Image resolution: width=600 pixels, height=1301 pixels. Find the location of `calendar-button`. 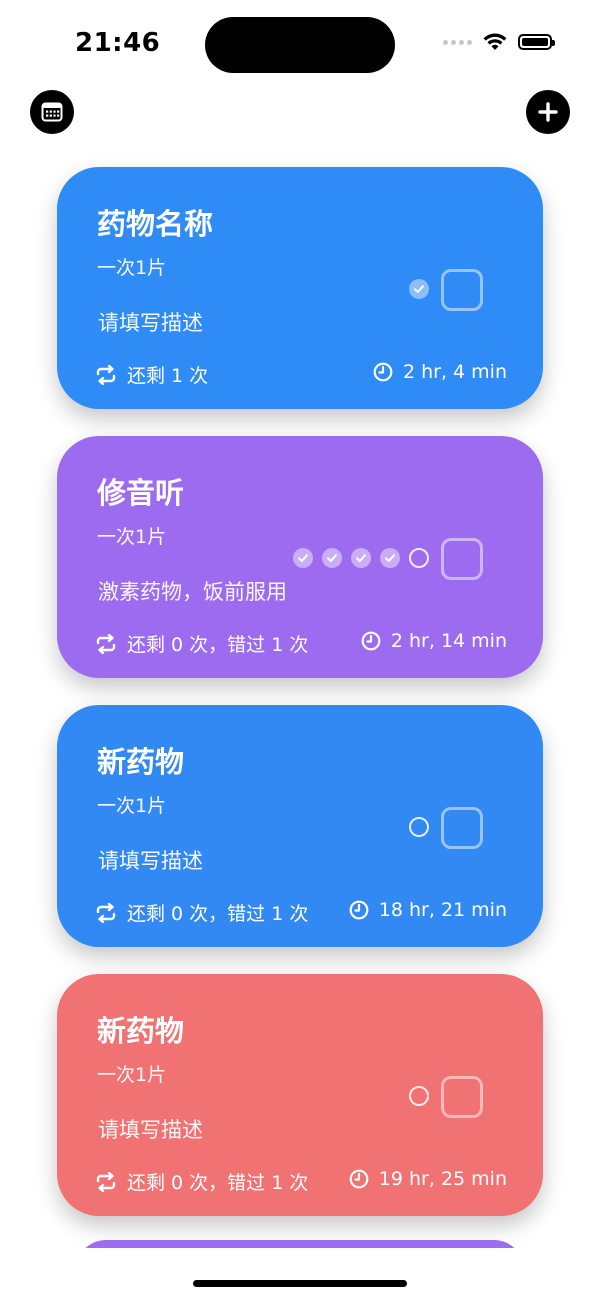

calendar-button is located at coordinates (52, 112).